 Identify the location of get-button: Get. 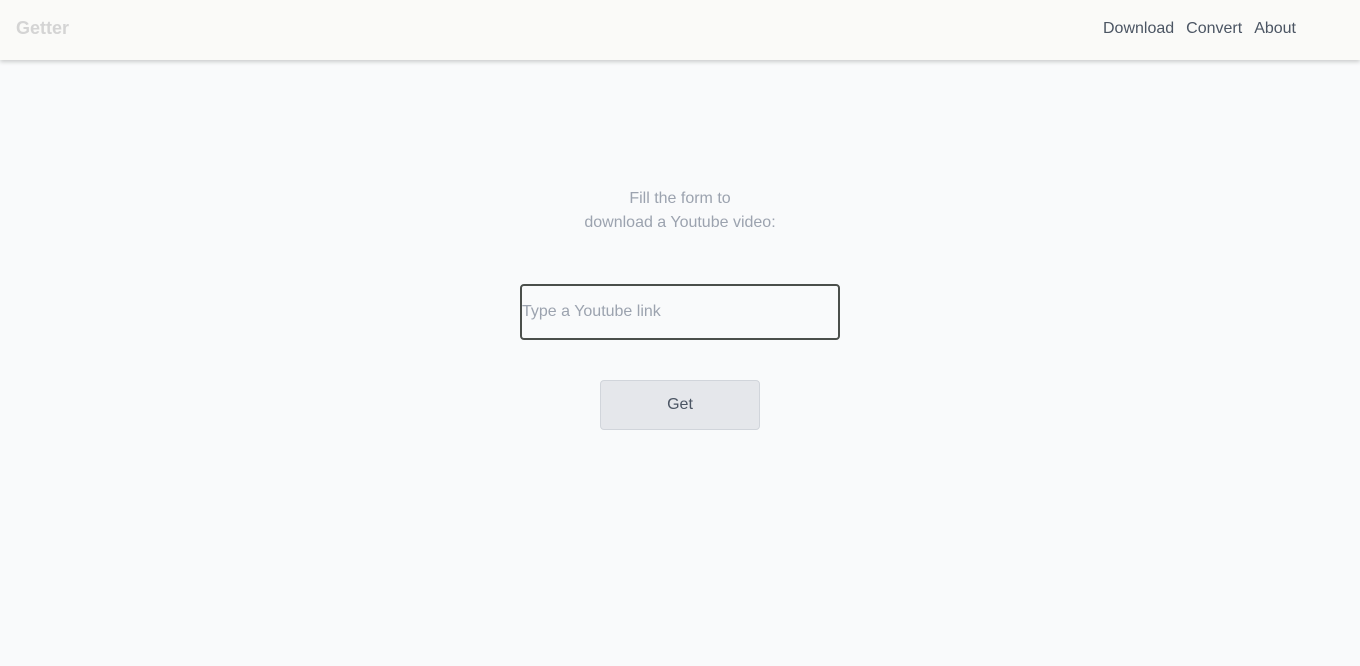
(680, 405).